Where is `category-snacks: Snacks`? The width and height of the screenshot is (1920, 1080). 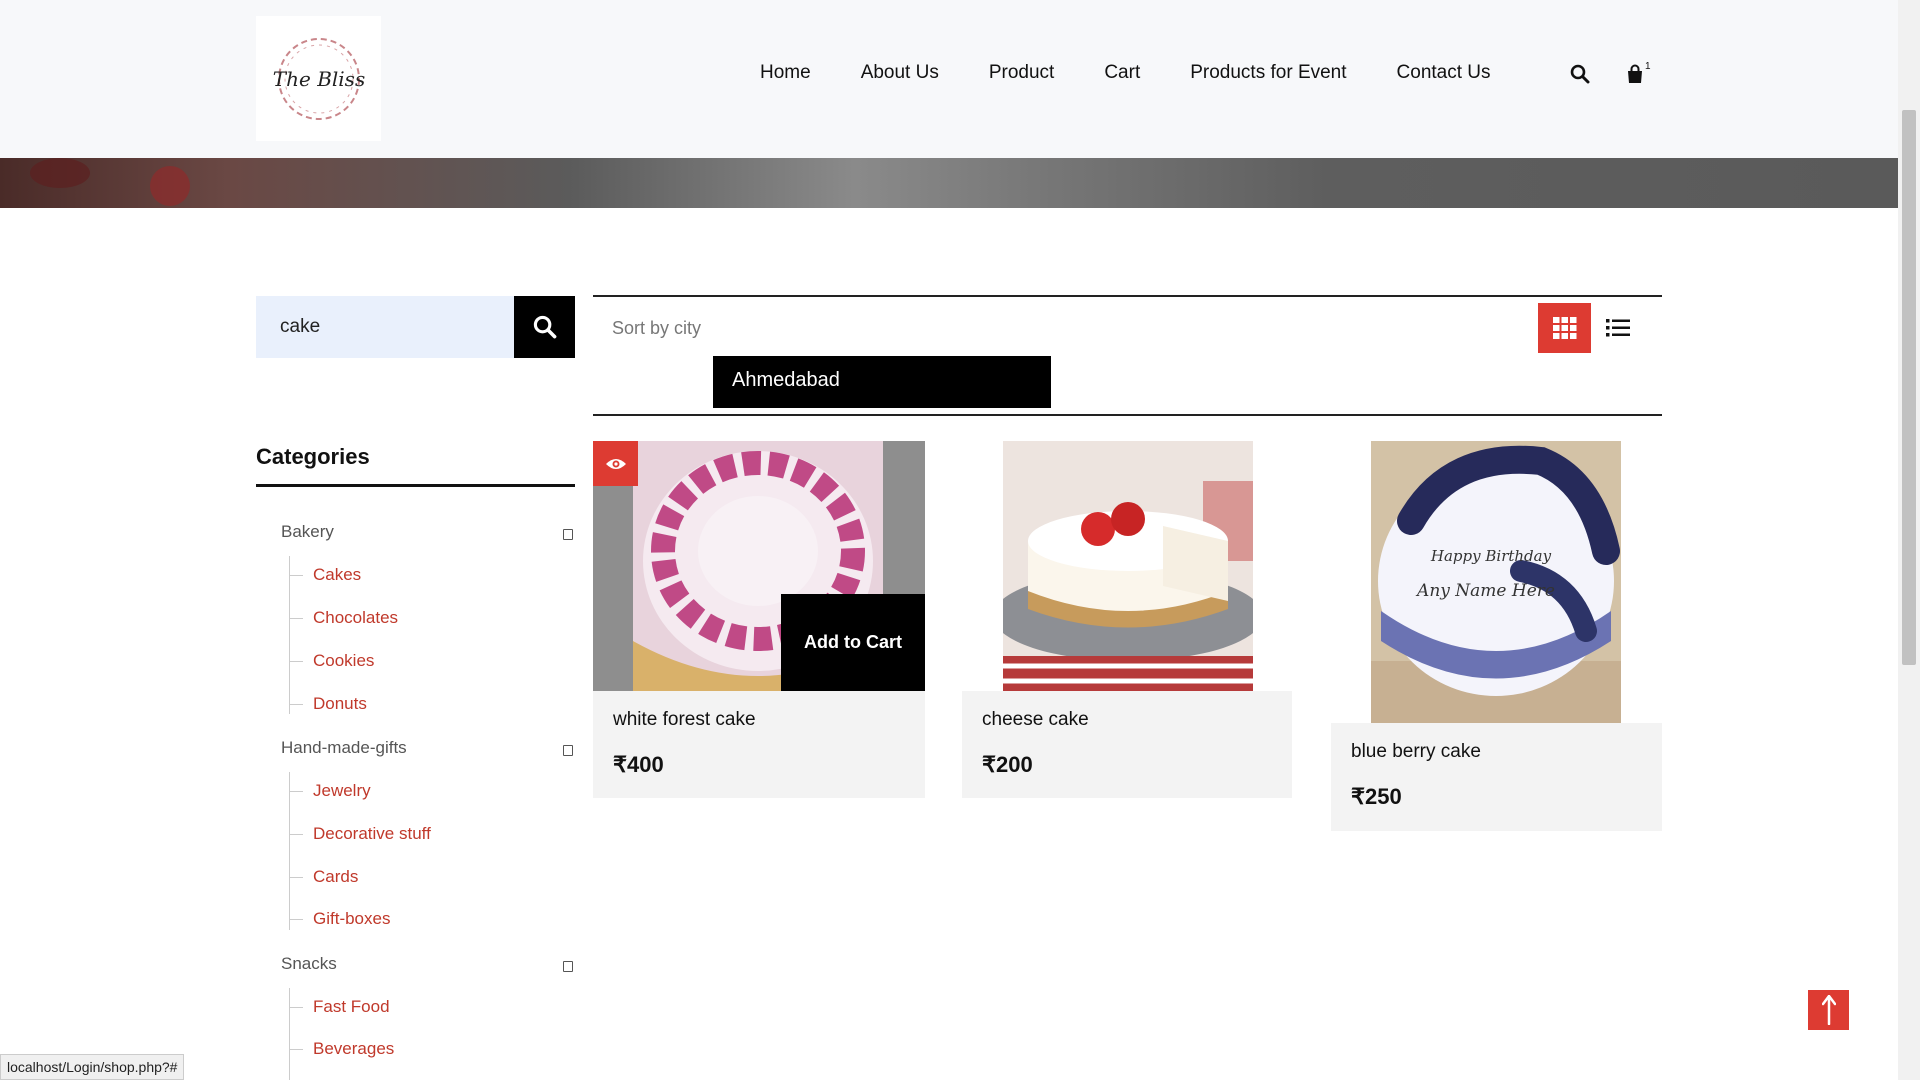 category-snacks: Snacks is located at coordinates (309, 964).